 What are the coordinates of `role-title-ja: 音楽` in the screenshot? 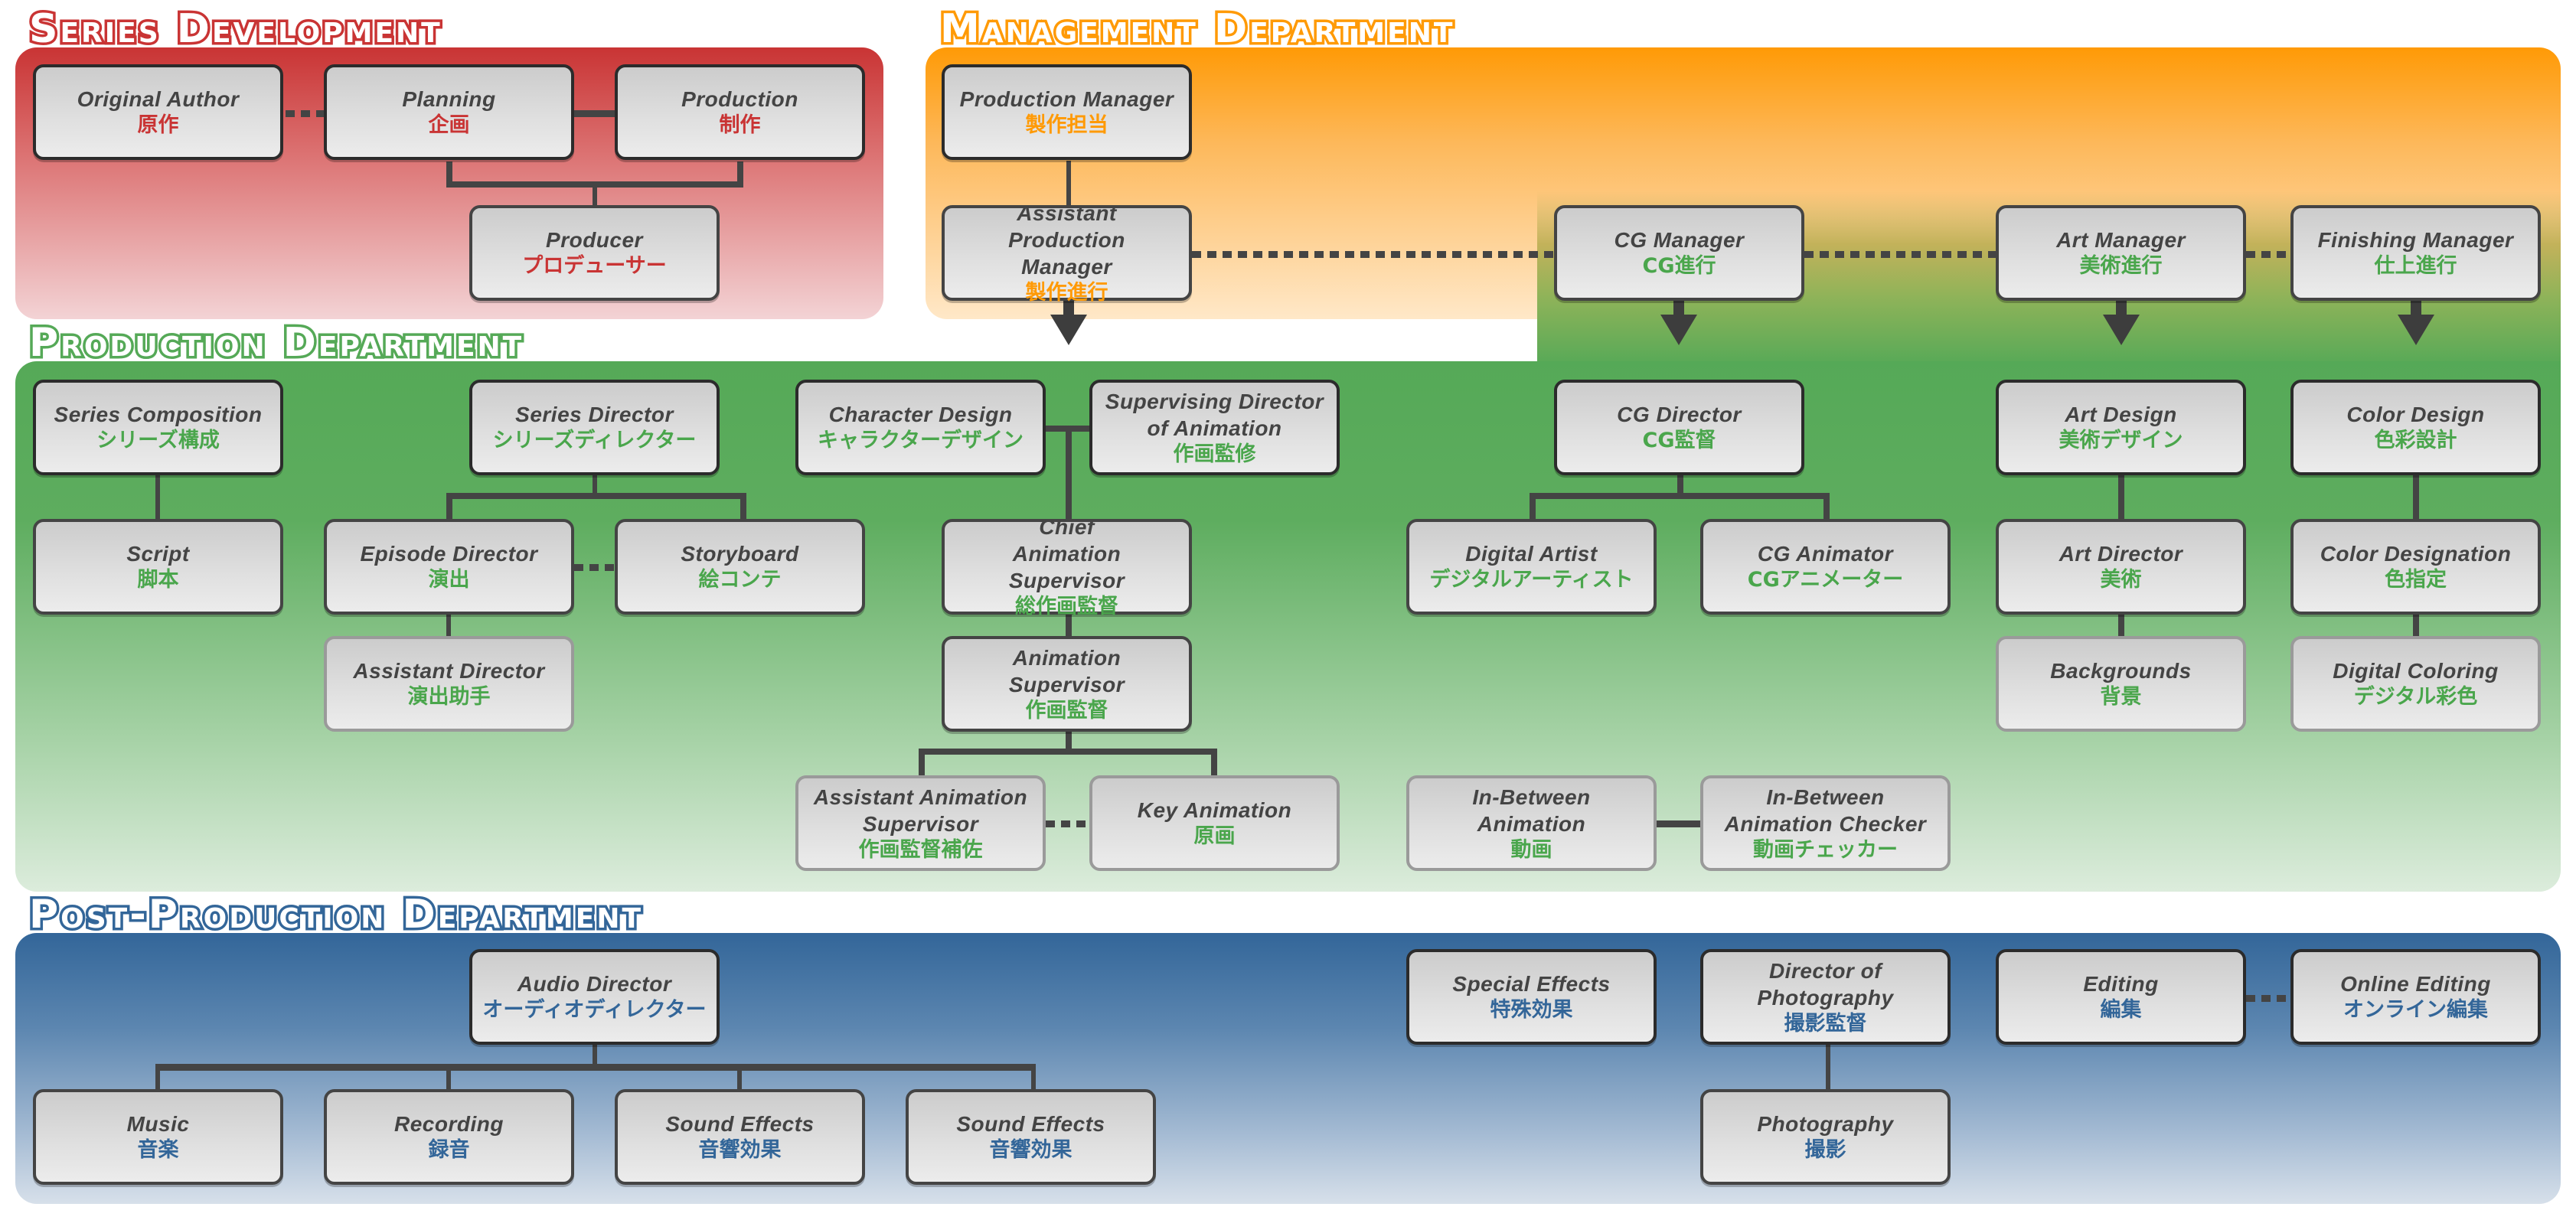 It's located at (158, 1150).